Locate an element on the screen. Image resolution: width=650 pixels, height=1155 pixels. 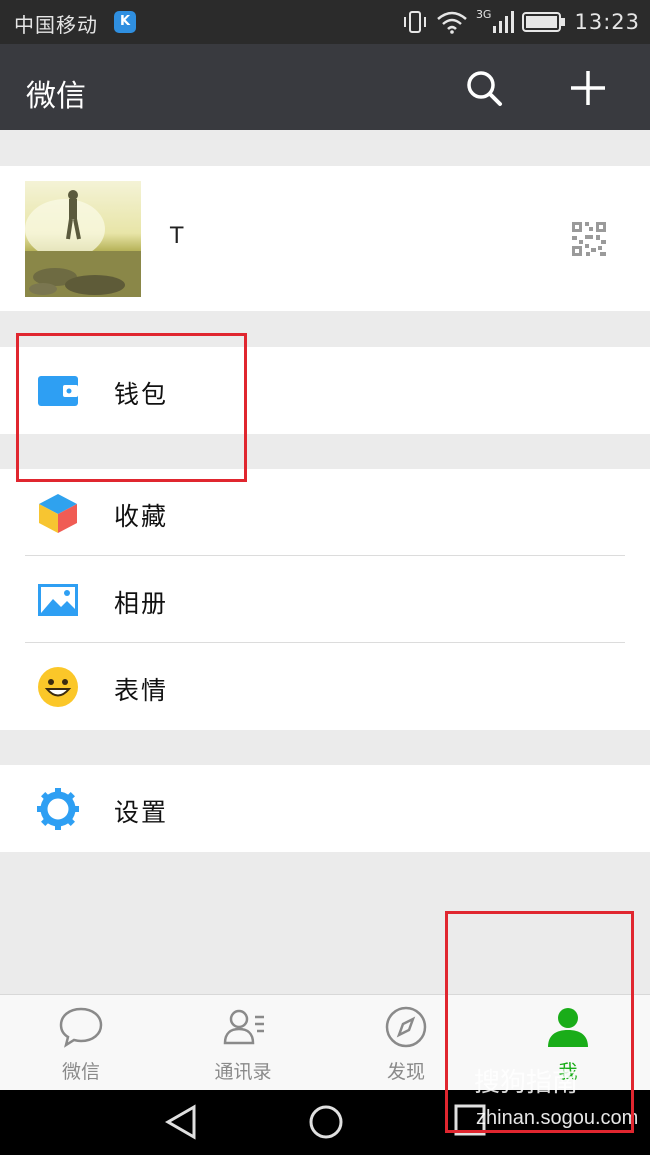
compass-icon is located at coordinates (406, 1027).